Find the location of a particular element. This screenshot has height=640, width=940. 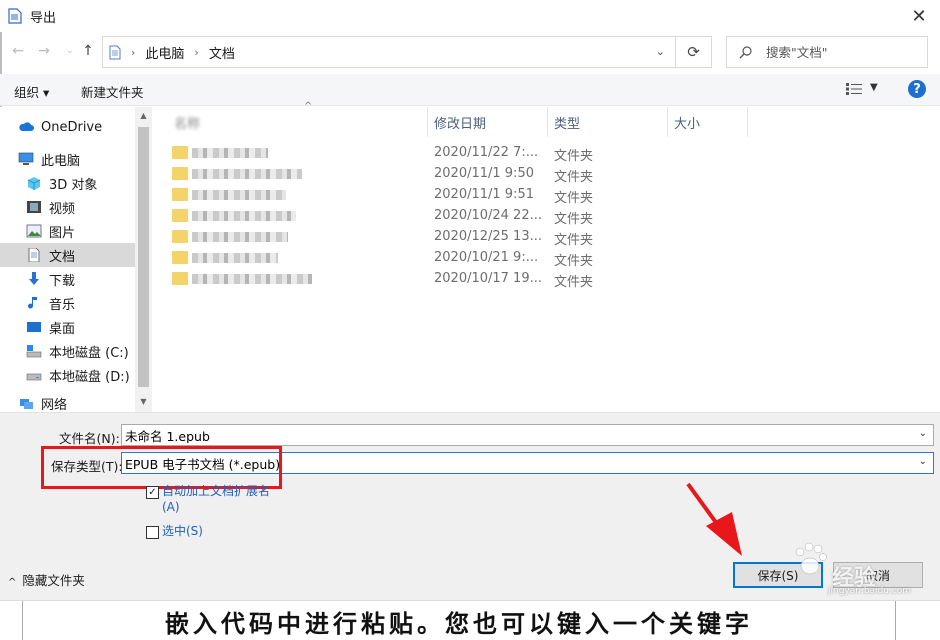

sidebar-scrollbar: ▲ ▼ is located at coordinates (143, 259).